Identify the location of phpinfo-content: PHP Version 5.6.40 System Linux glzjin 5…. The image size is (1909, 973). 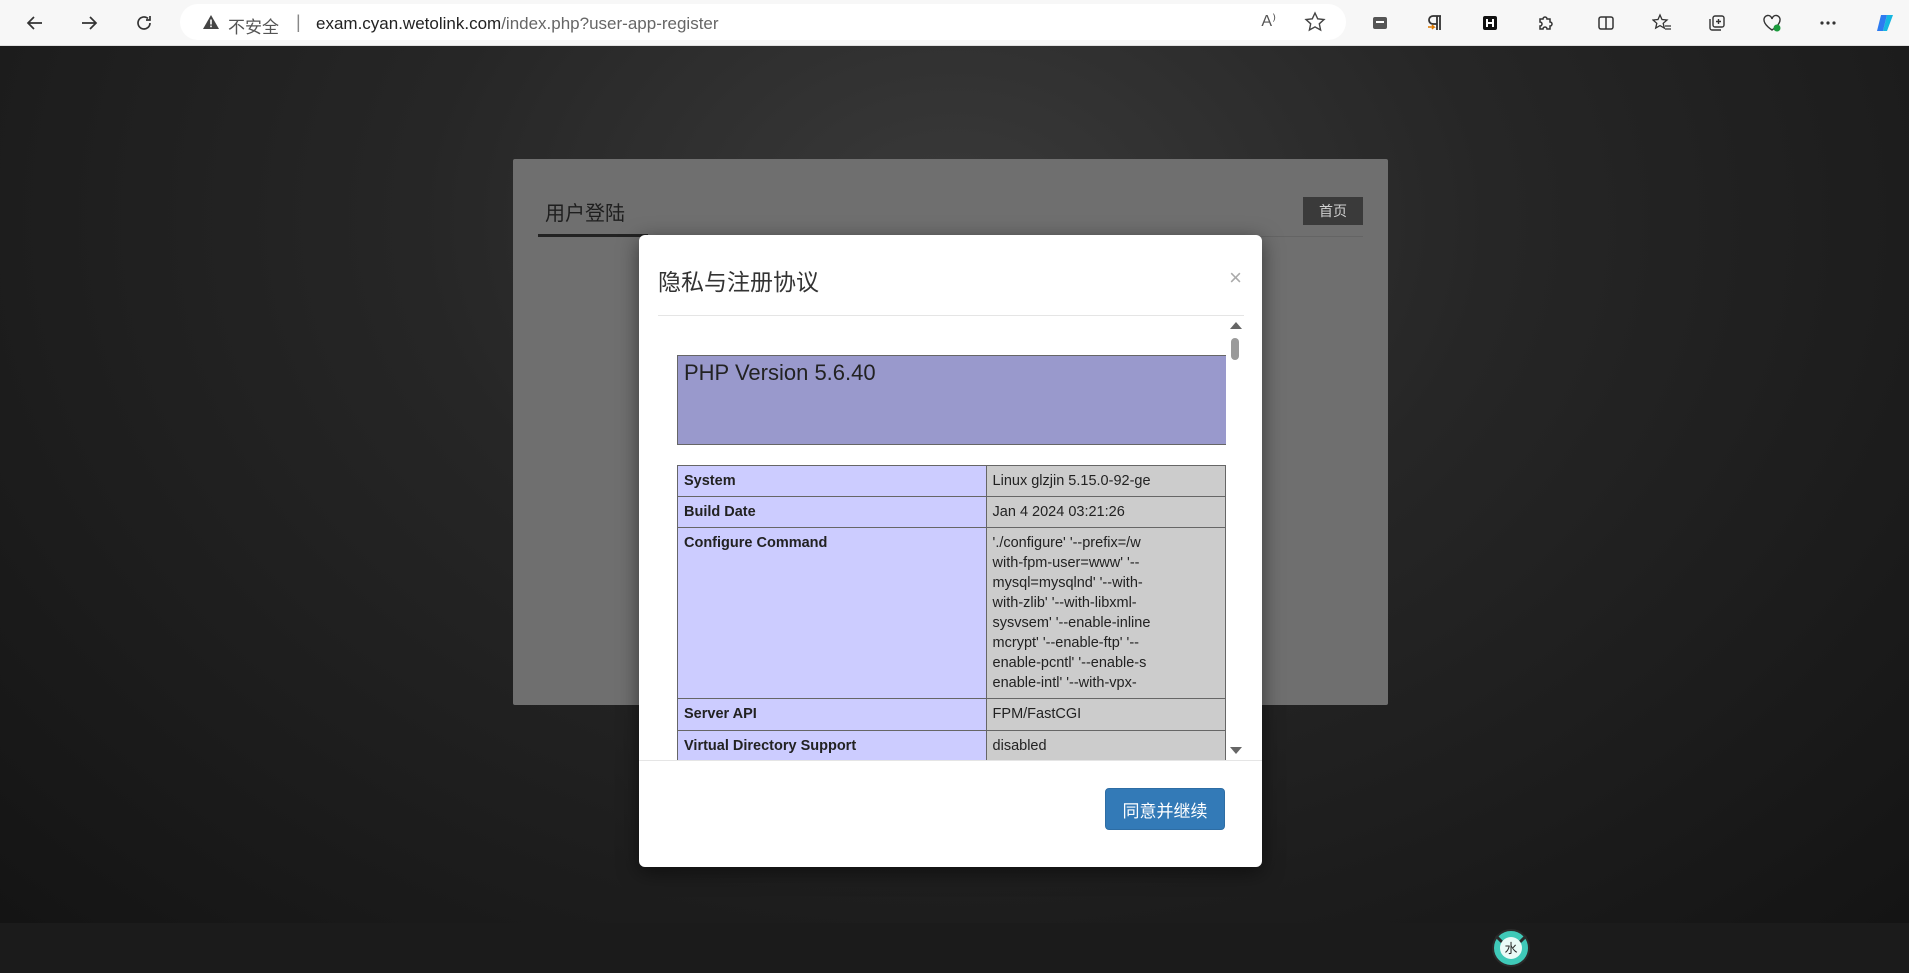
(942, 538).